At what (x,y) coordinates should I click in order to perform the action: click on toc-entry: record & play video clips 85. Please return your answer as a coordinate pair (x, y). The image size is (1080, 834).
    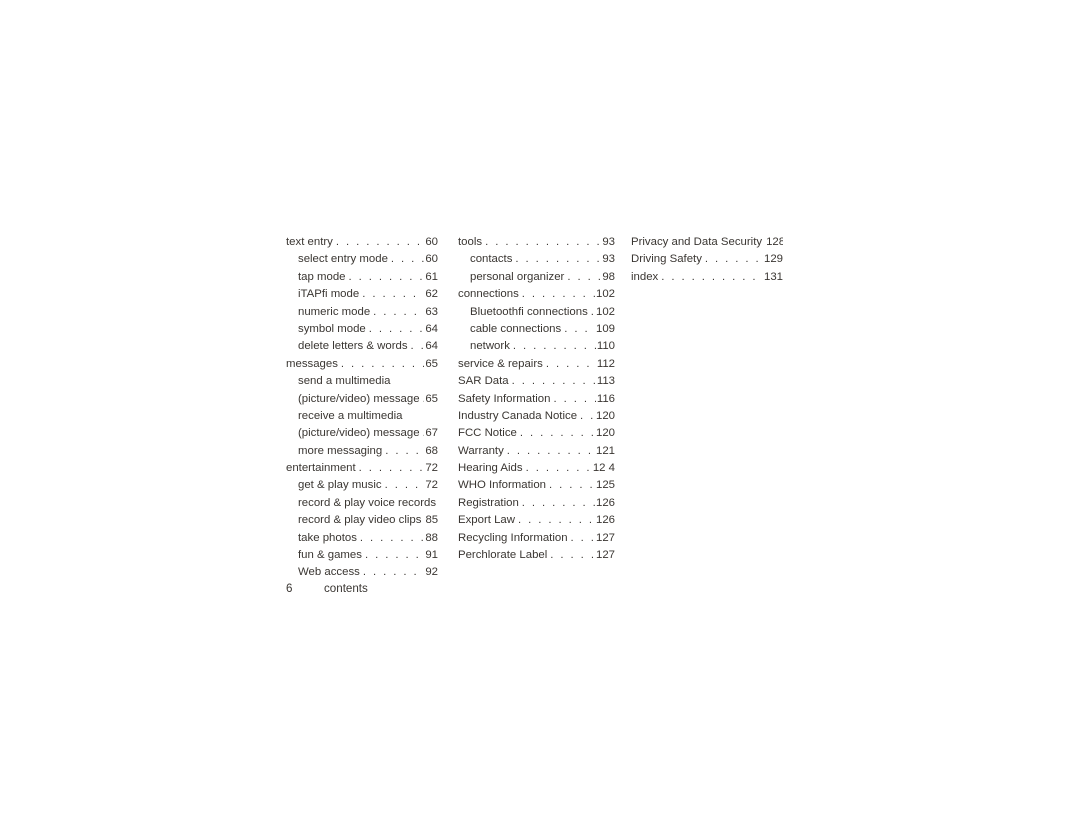
    Looking at the image, I should click on (362, 520).